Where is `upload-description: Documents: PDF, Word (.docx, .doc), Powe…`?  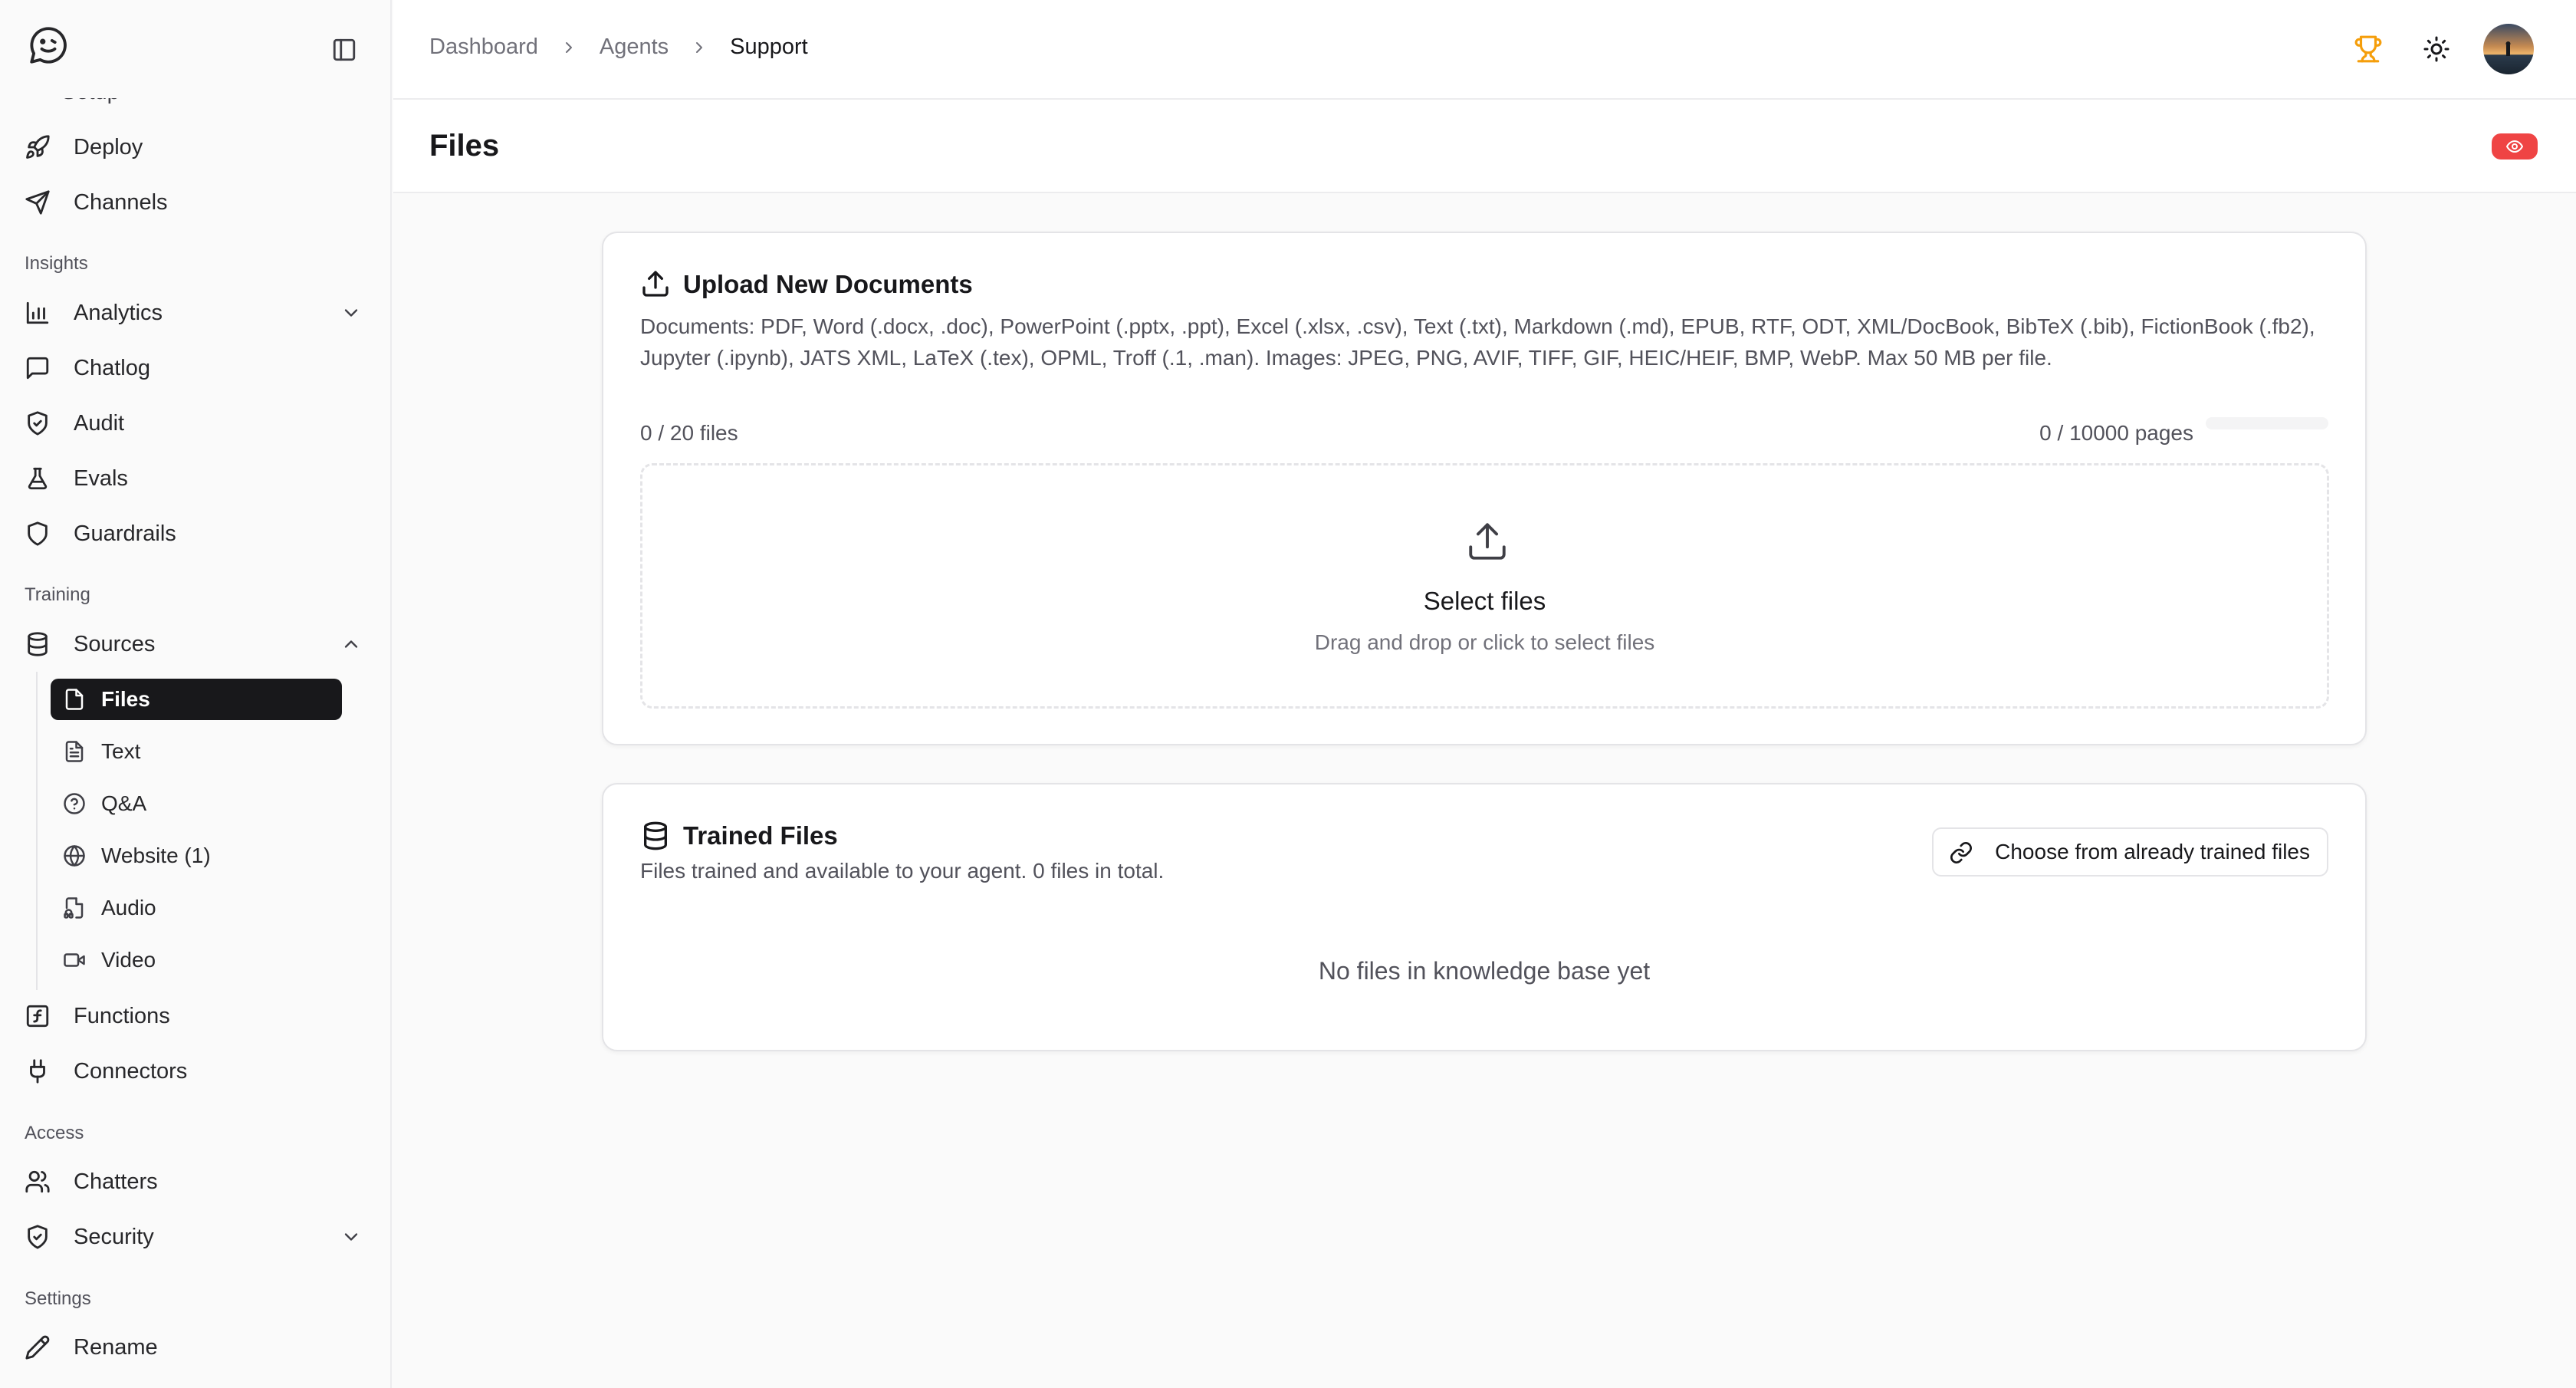 upload-description: Documents: PDF, Word (.docx, .doc), Powe… is located at coordinates (1477, 342).